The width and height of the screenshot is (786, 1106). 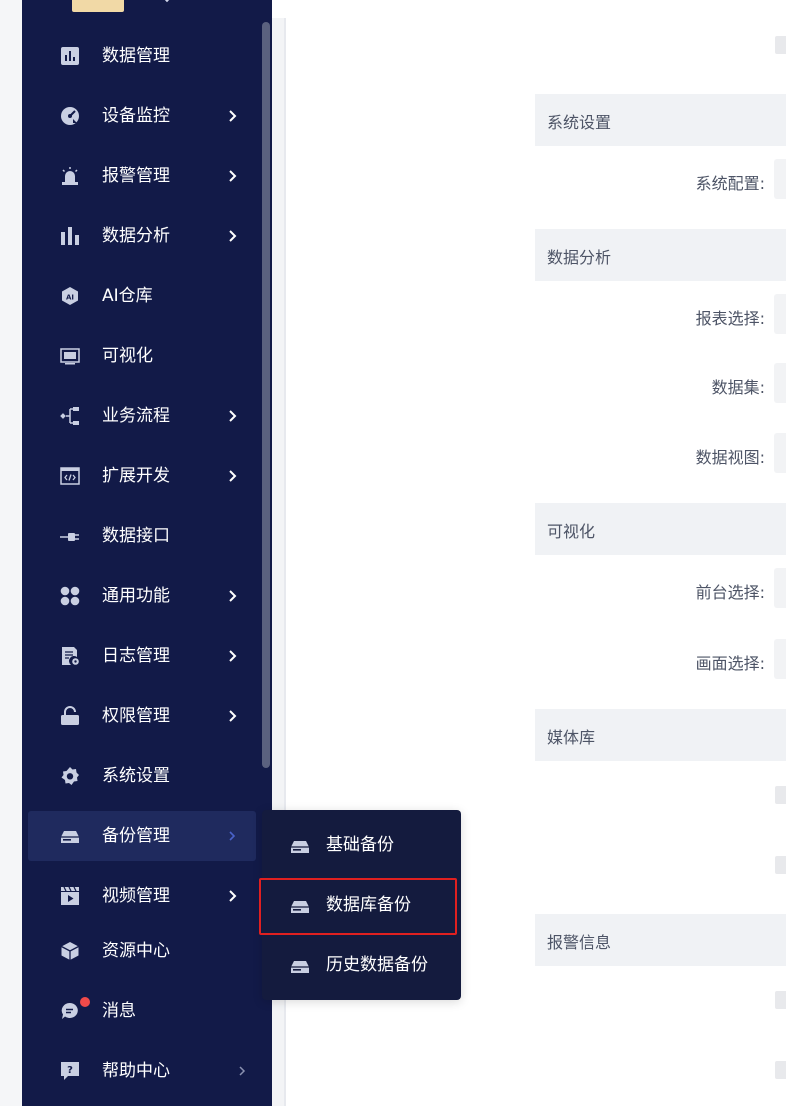 What do you see at coordinates (780, 45) in the screenshot?
I see `collapsed-input` at bounding box center [780, 45].